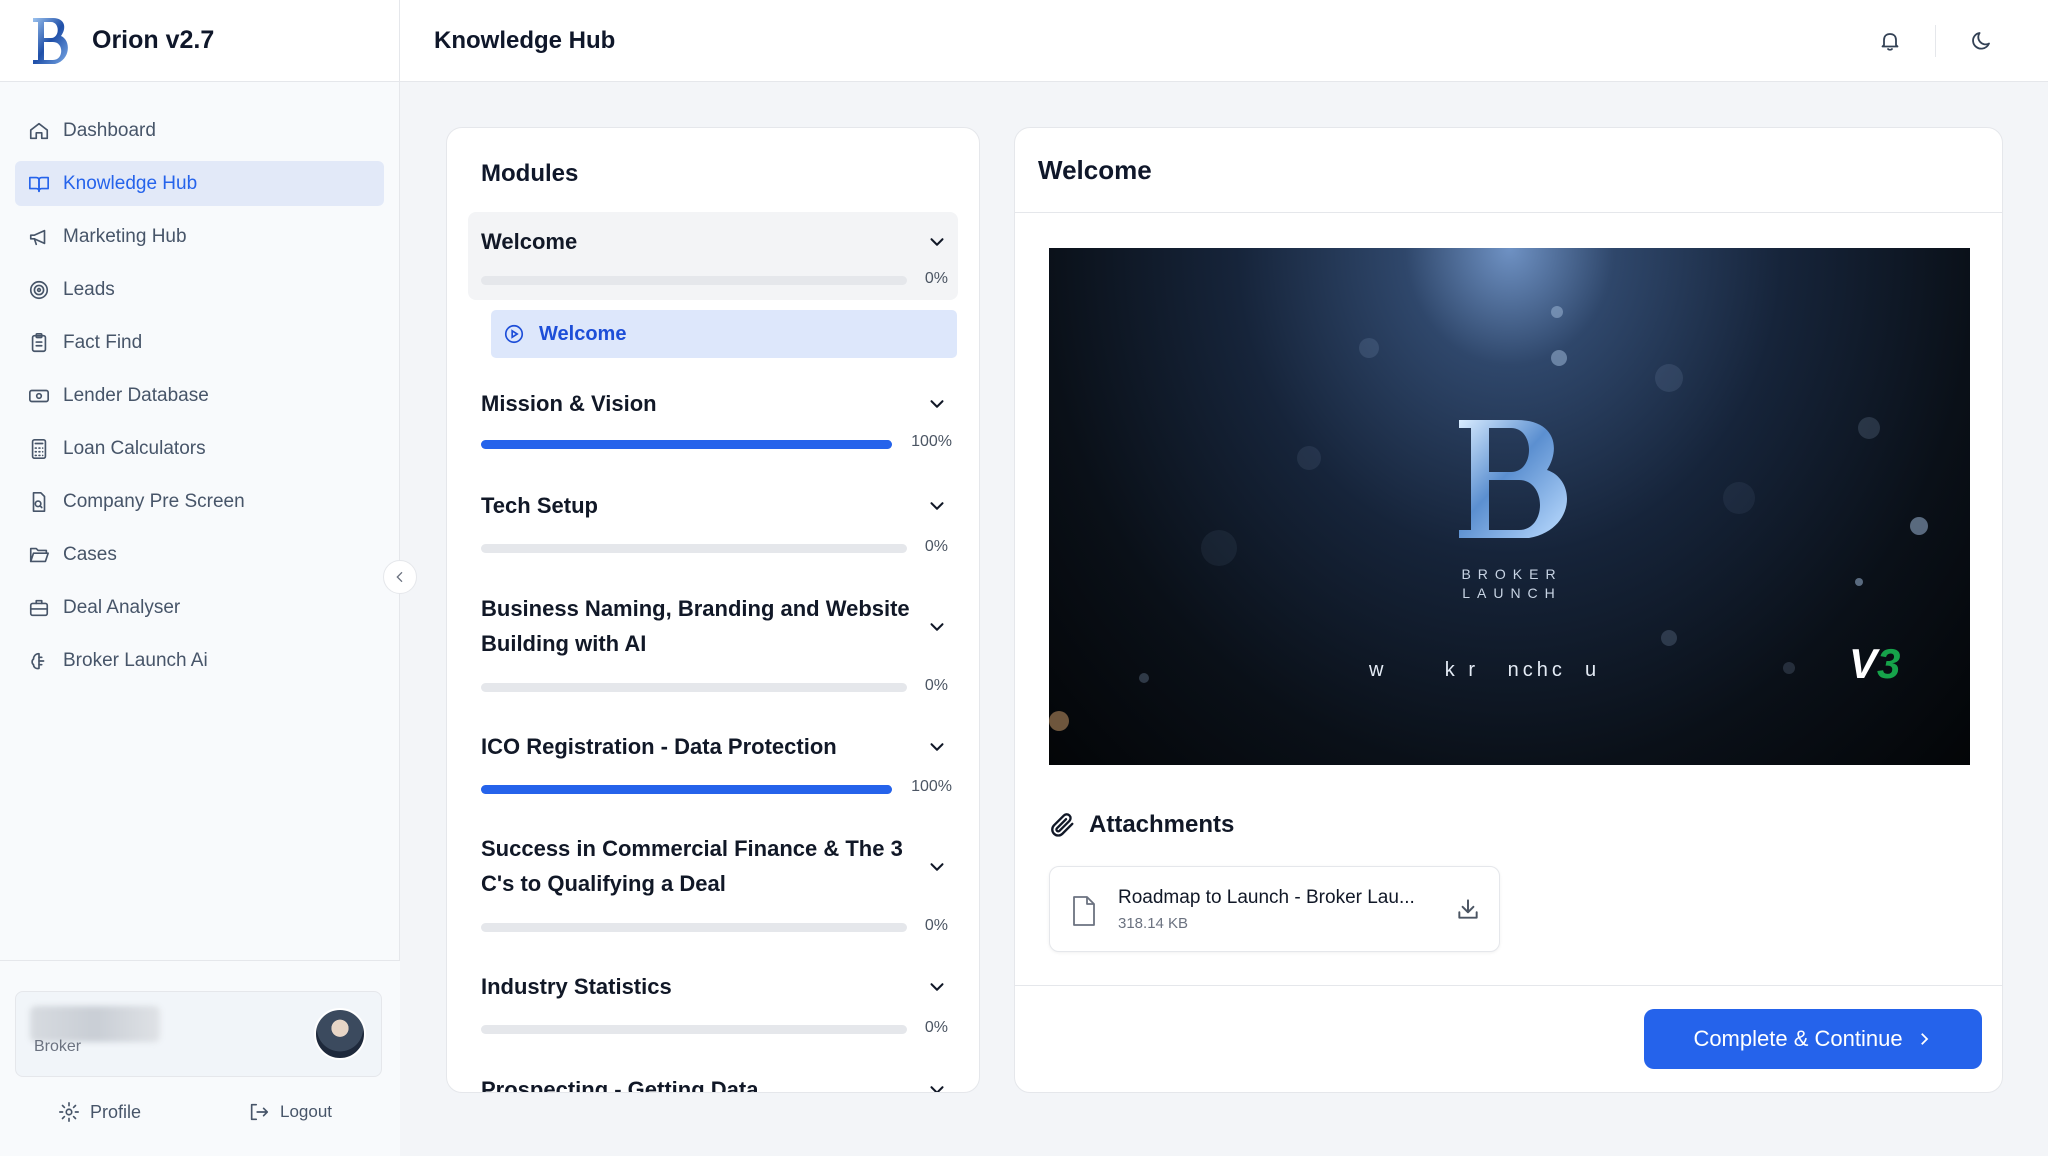  I want to click on sidebar-item-knowledge-hub: Knowledge Hub, so click(199, 183).